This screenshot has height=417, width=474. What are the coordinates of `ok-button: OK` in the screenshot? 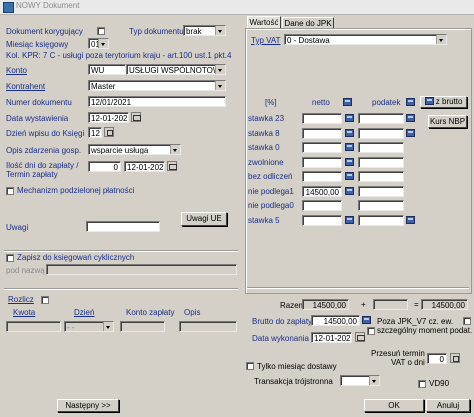 It's located at (394, 405).